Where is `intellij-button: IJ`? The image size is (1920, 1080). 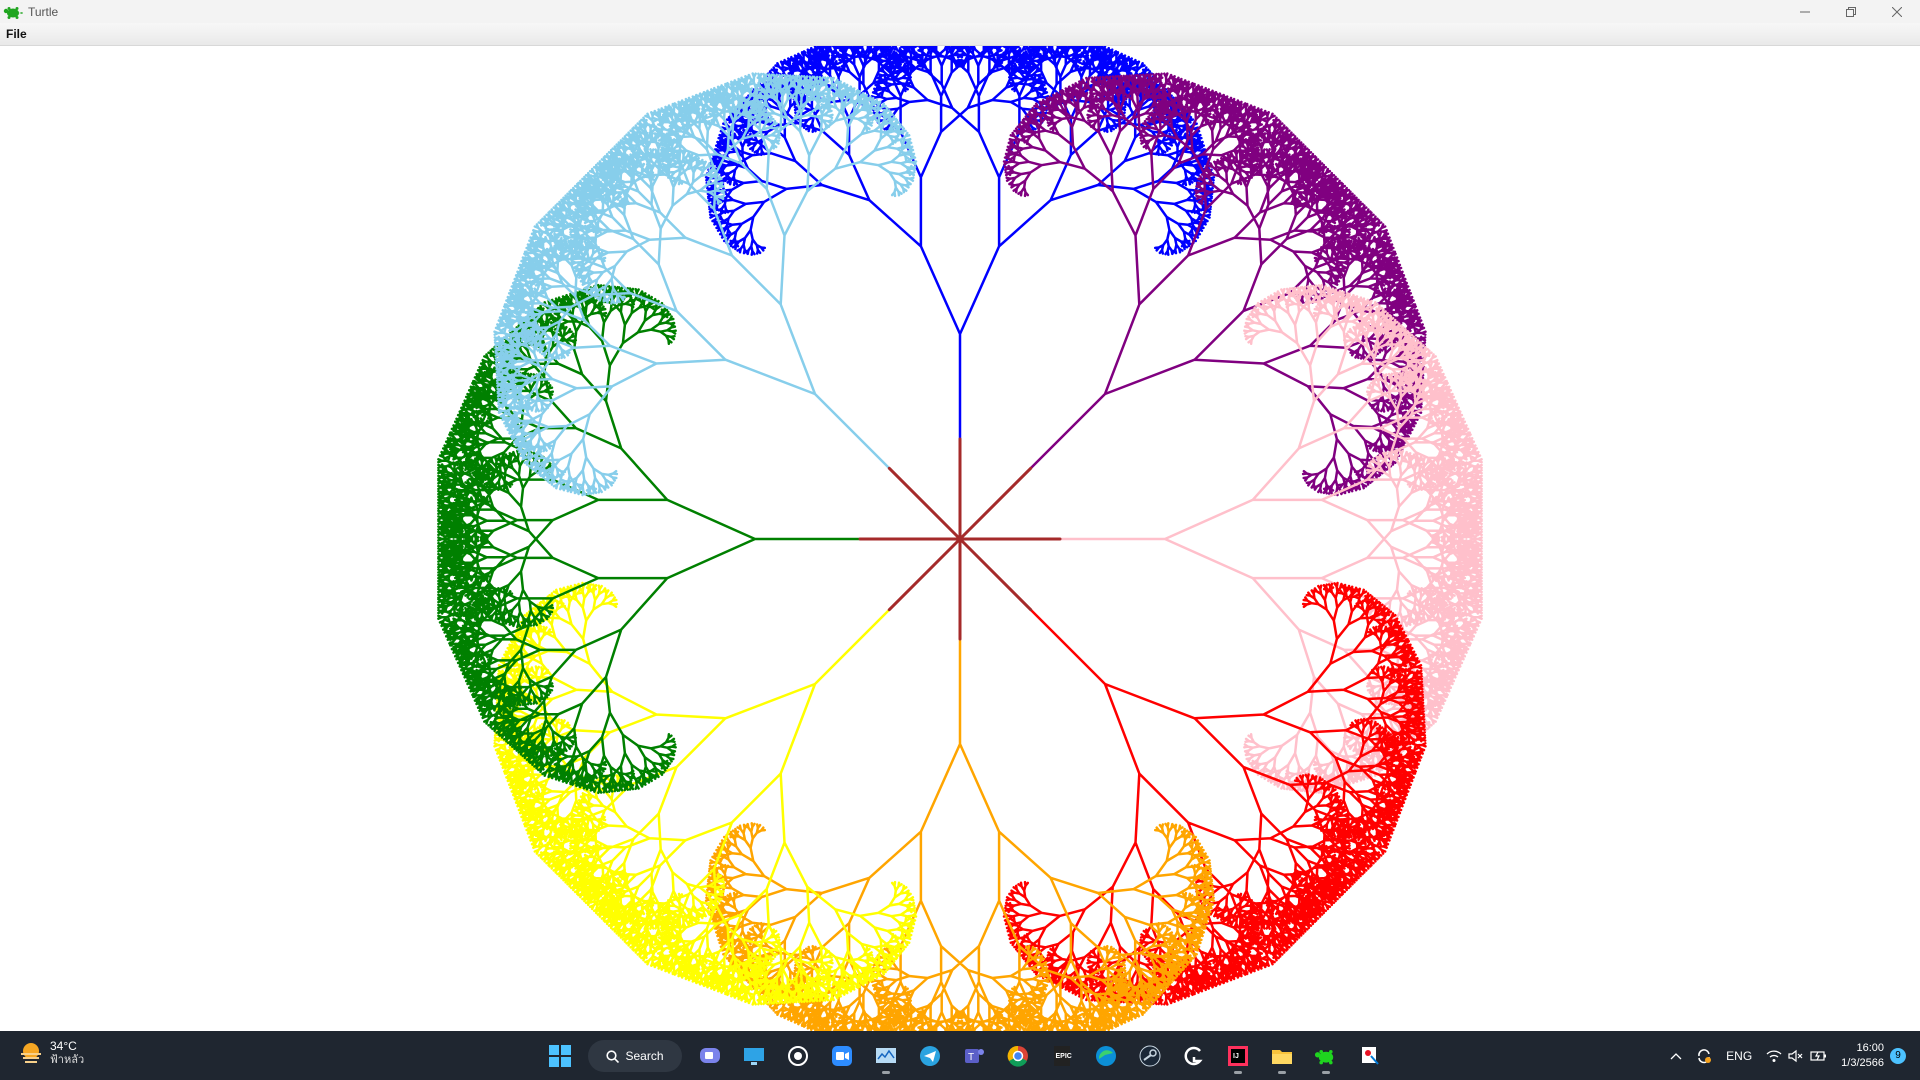 intellij-button: IJ is located at coordinates (1238, 1056).